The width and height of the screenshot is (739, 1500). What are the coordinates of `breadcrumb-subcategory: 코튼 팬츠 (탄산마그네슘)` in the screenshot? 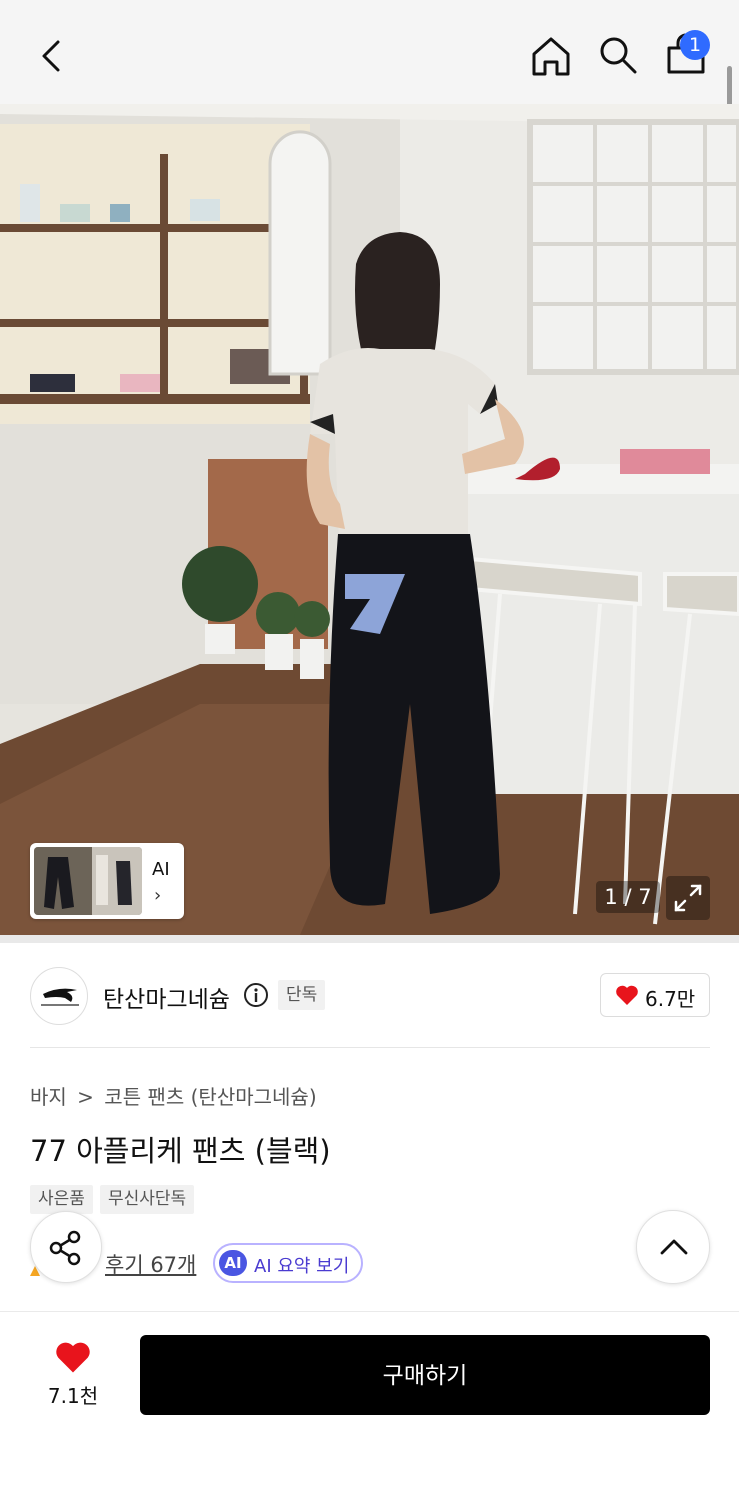 It's located at (210, 1097).